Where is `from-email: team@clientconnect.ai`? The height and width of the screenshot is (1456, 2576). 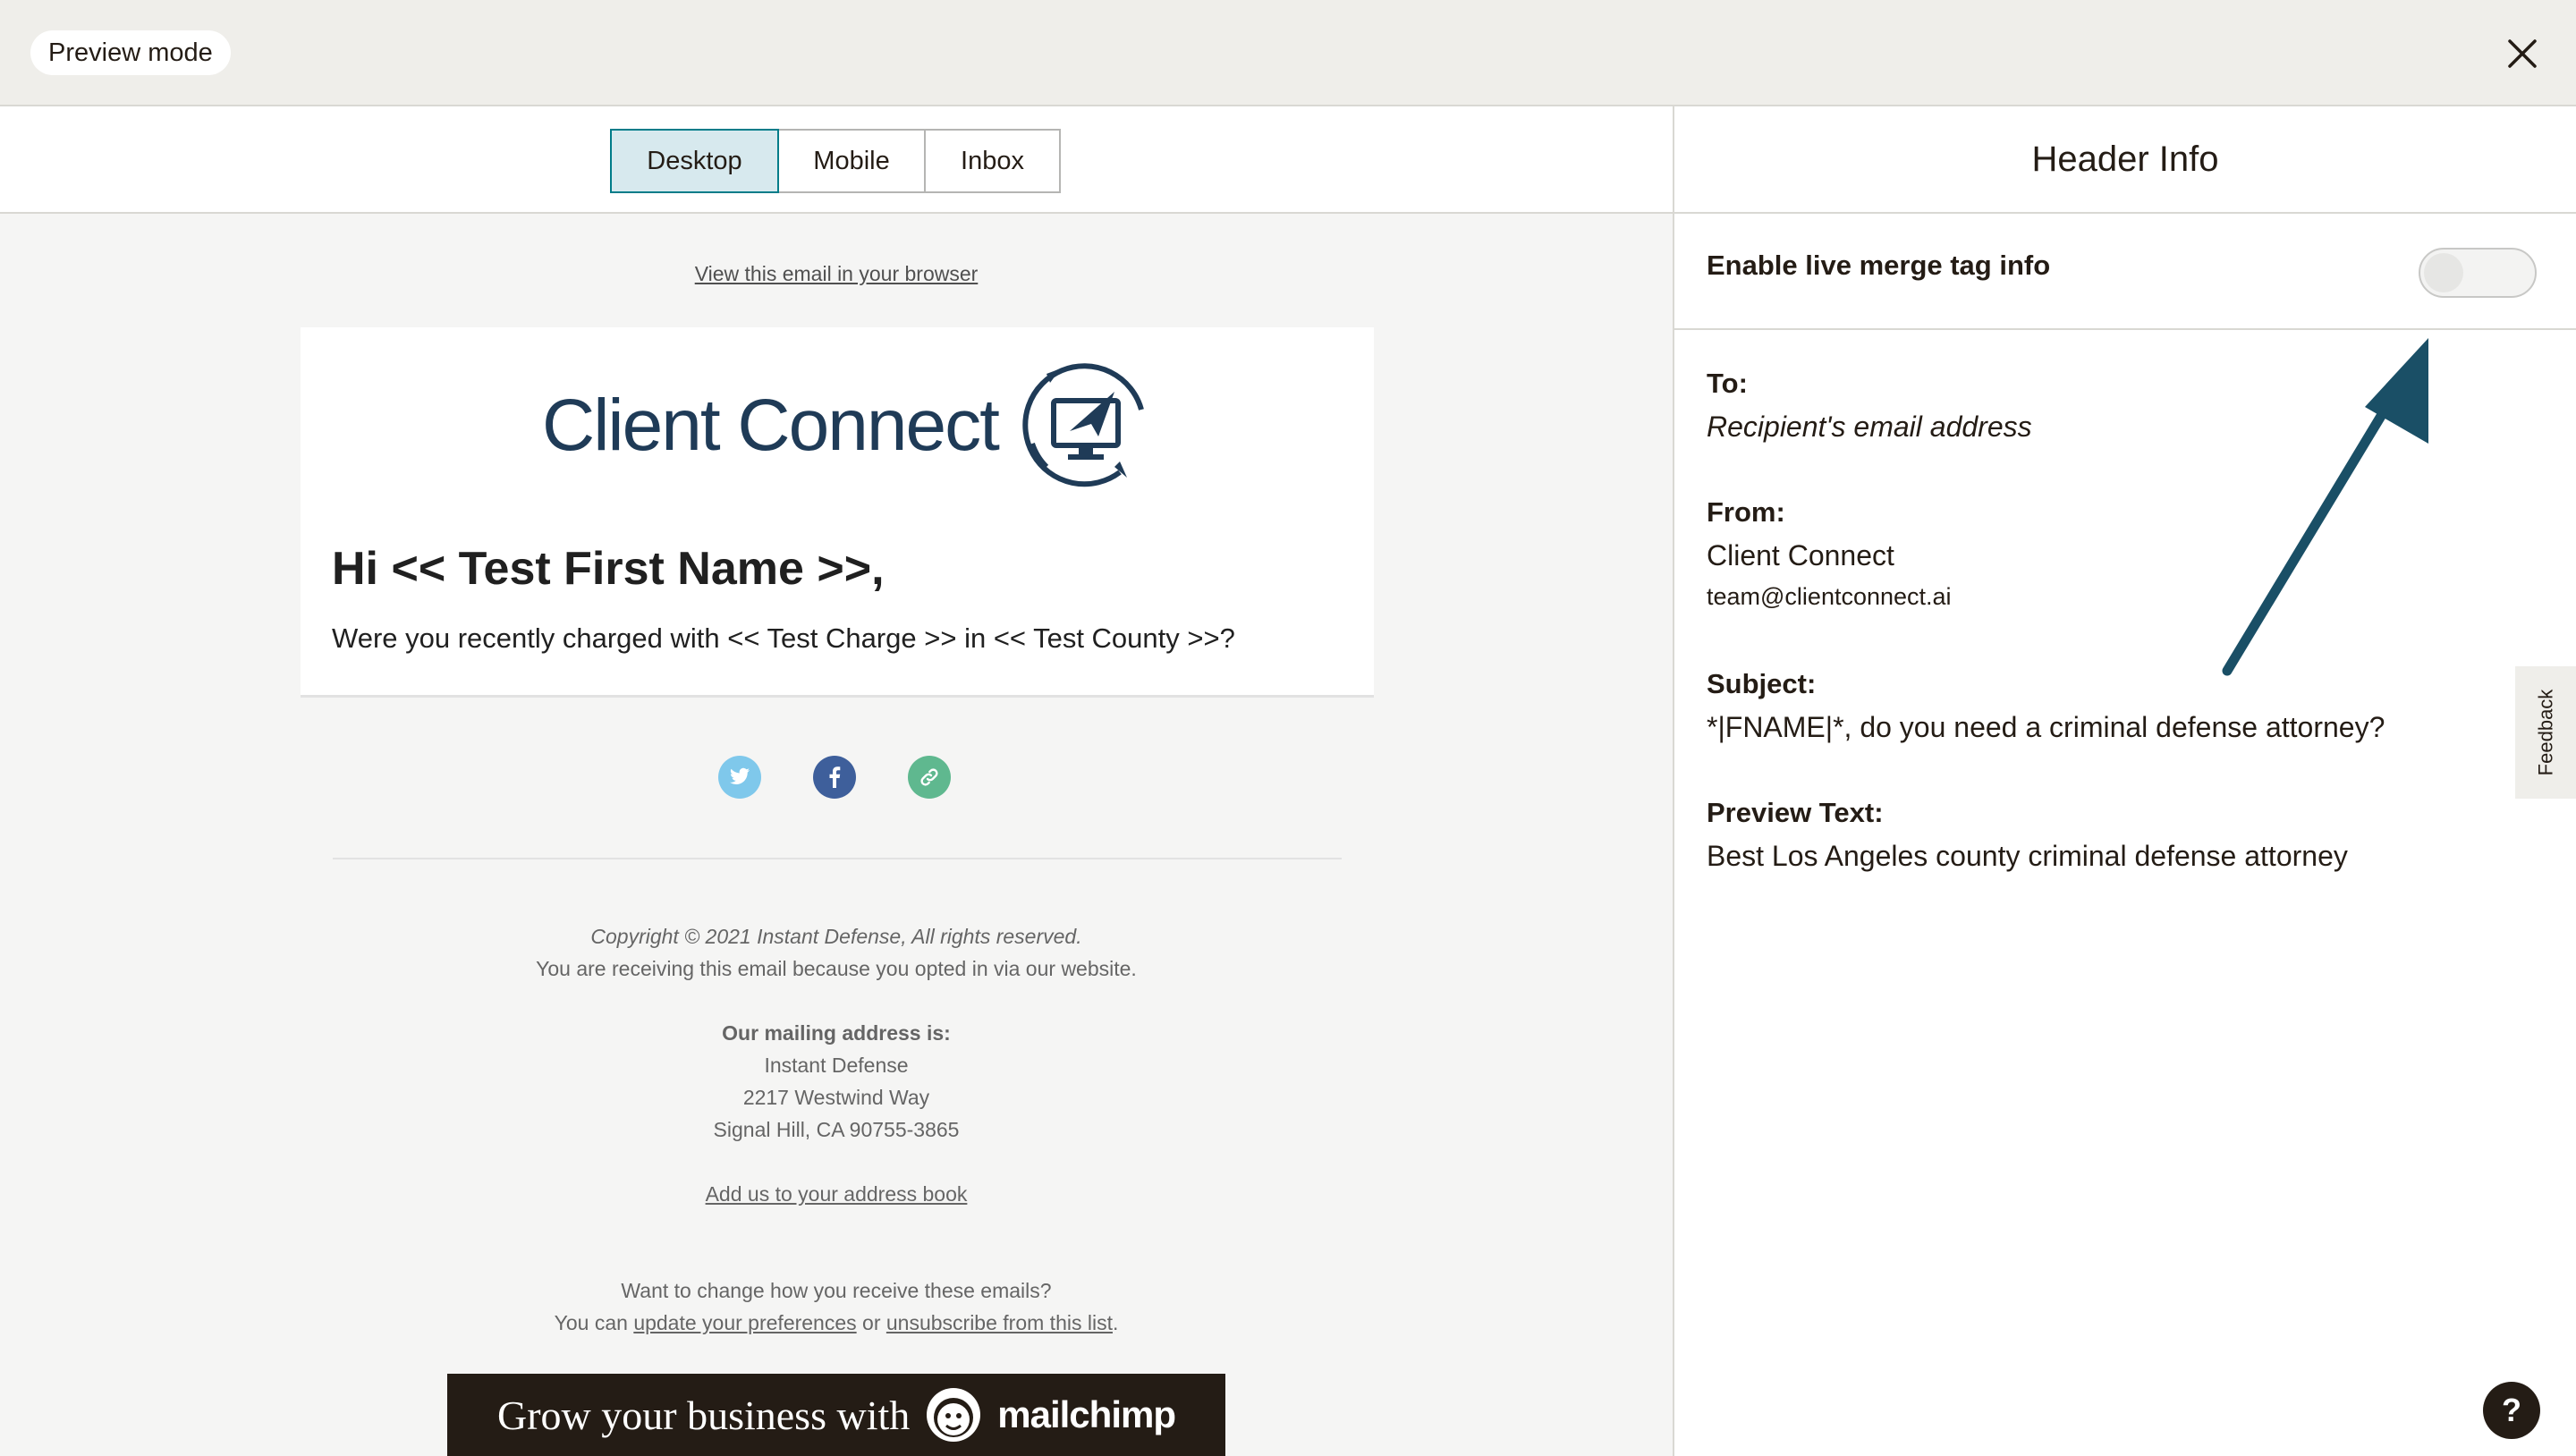 from-email: team@clientconnect.ai is located at coordinates (1829, 596).